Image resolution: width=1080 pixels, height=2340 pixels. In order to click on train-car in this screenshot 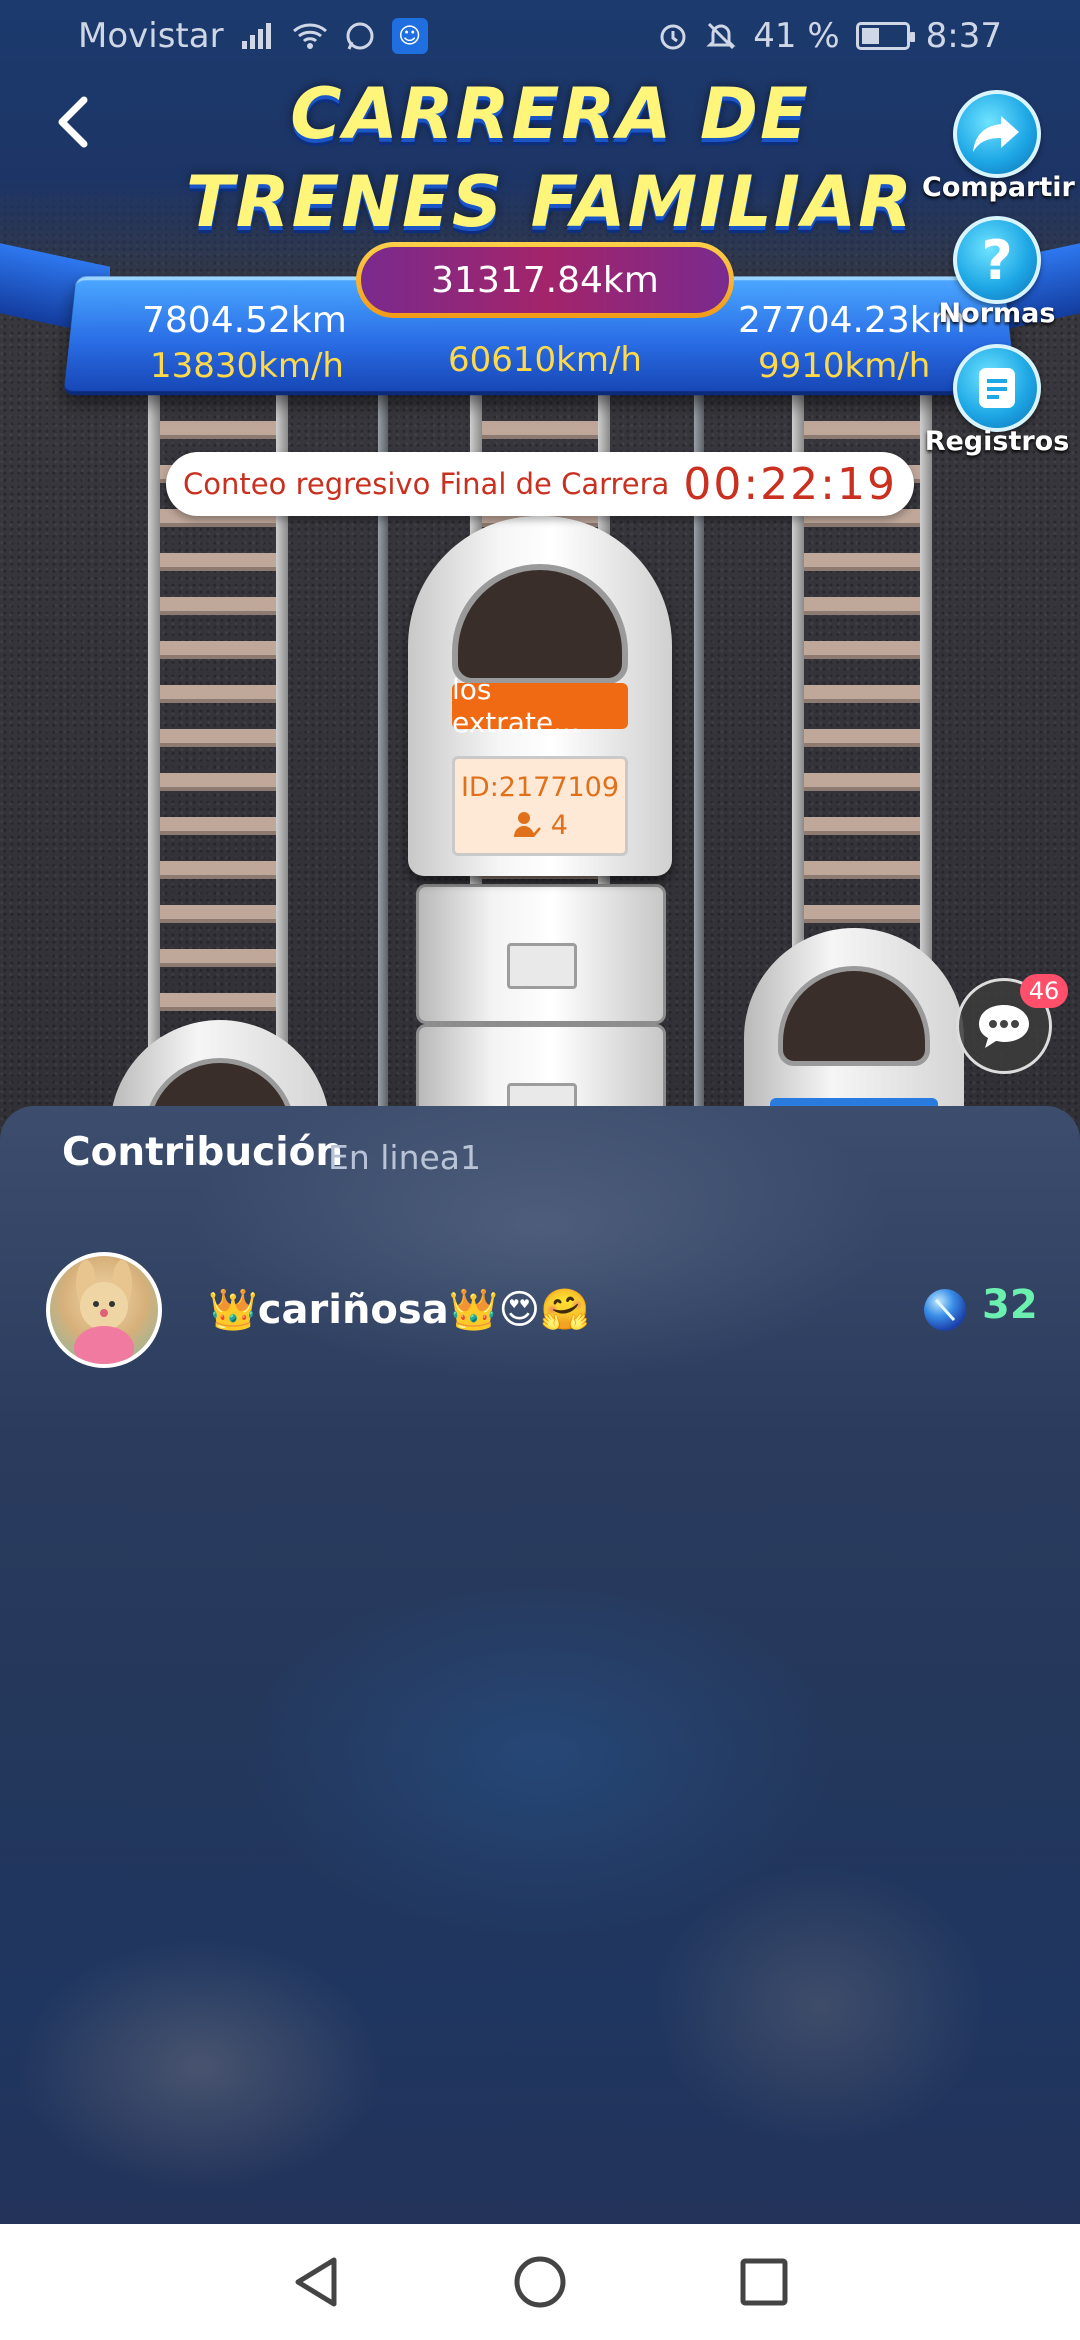, I will do `click(541, 954)`.